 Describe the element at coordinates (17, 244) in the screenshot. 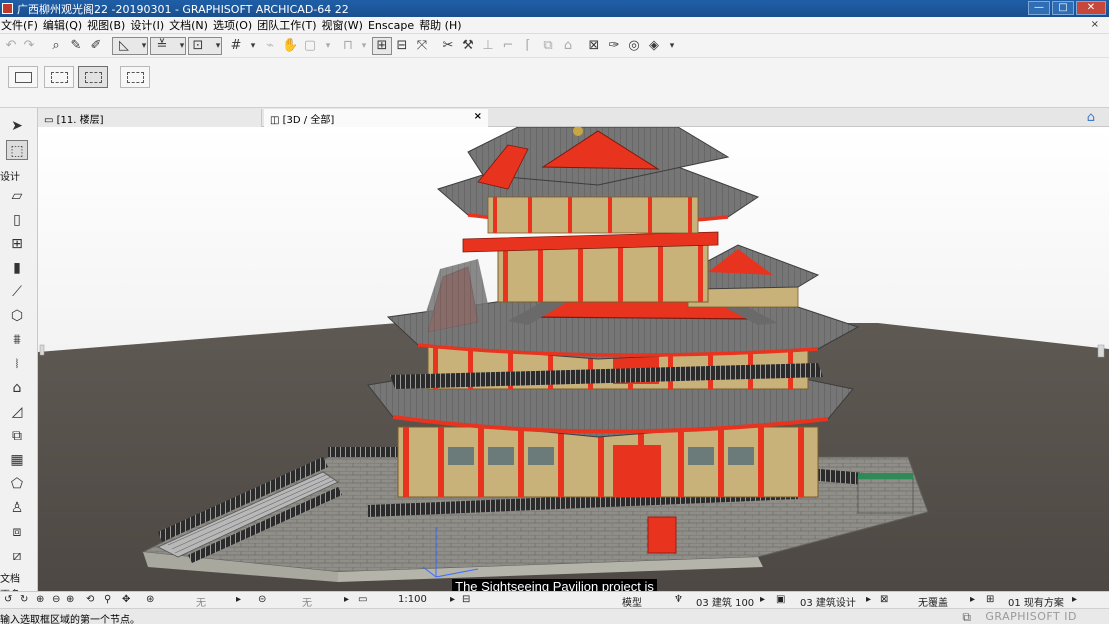

I see `window-tool-icon: ⊞` at that location.